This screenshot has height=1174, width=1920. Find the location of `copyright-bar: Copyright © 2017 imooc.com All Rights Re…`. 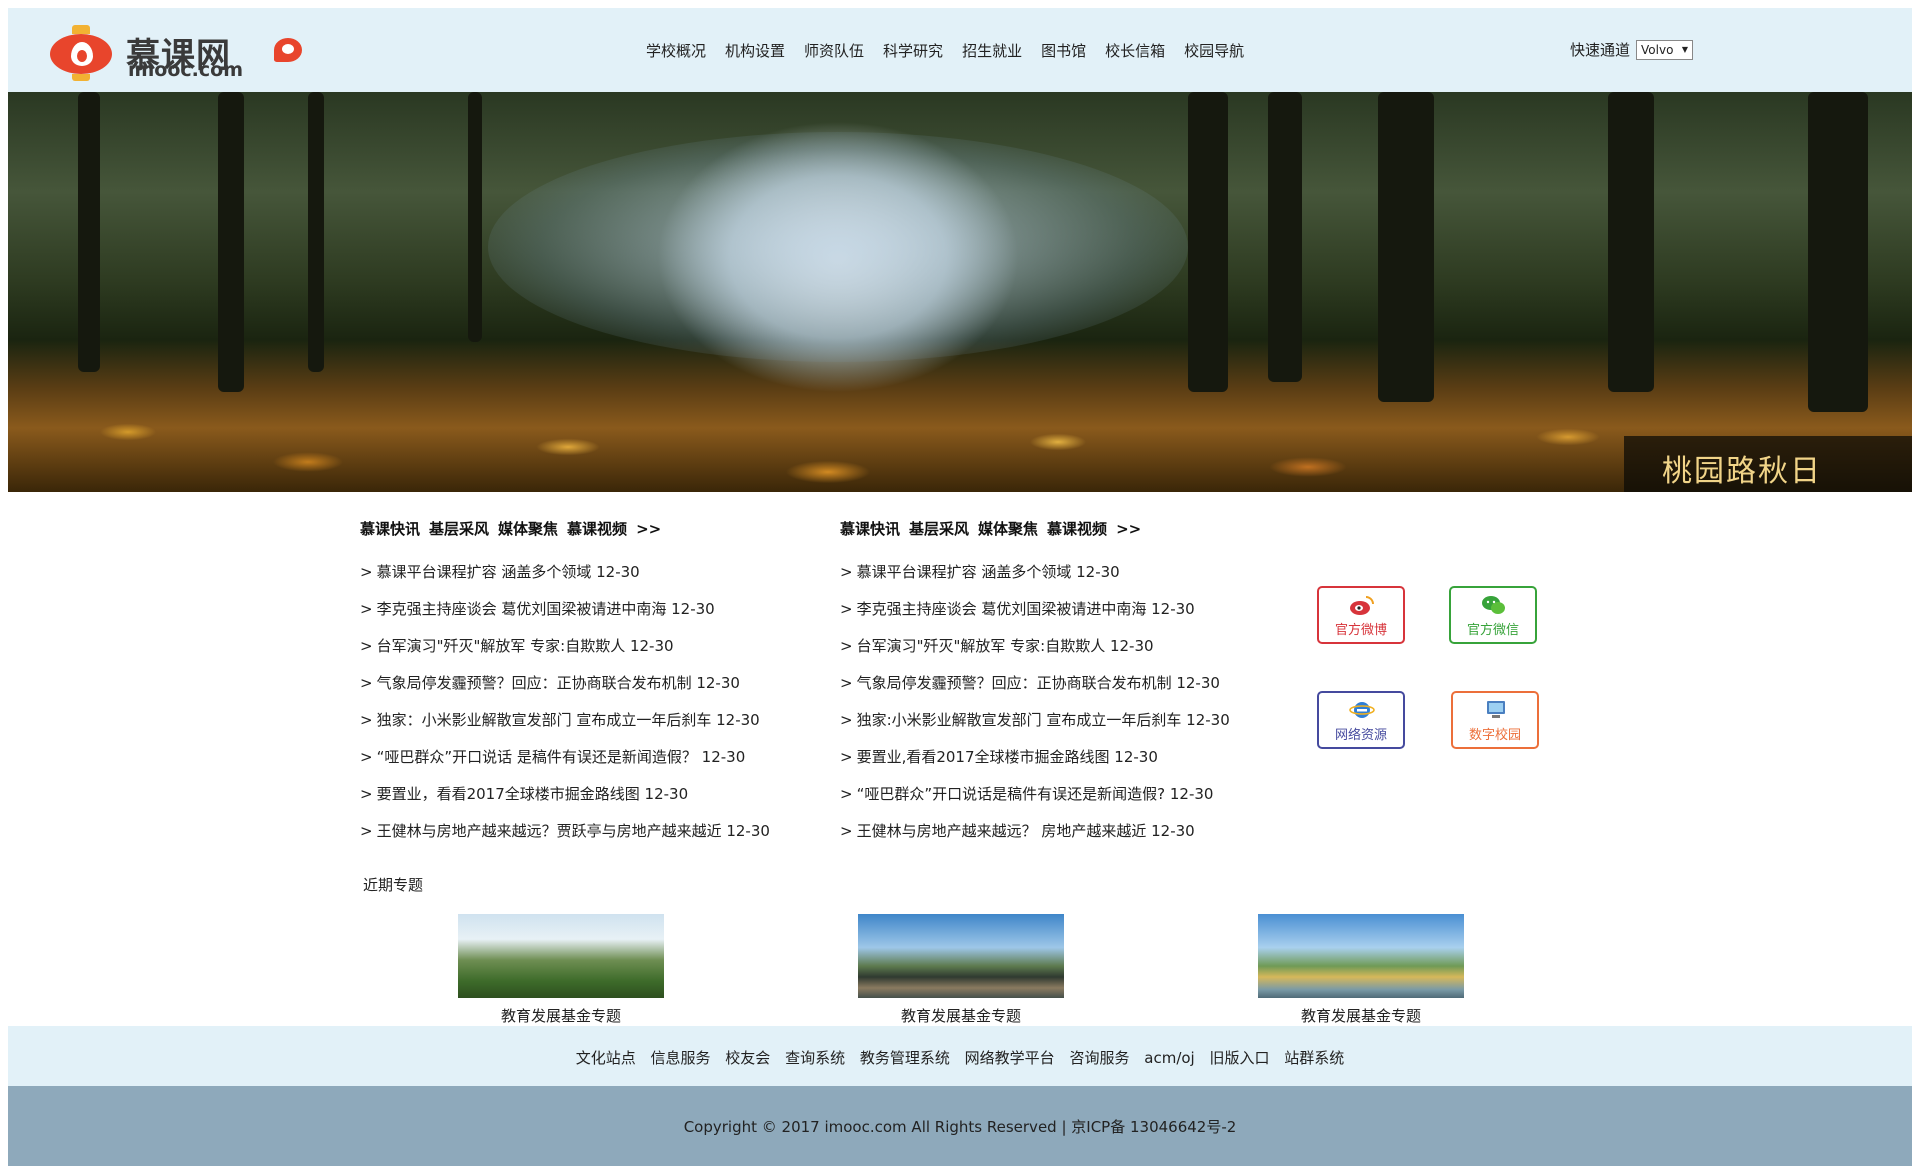

copyright-bar: Copyright © 2017 imooc.com All Rights Re… is located at coordinates (960, 1126).